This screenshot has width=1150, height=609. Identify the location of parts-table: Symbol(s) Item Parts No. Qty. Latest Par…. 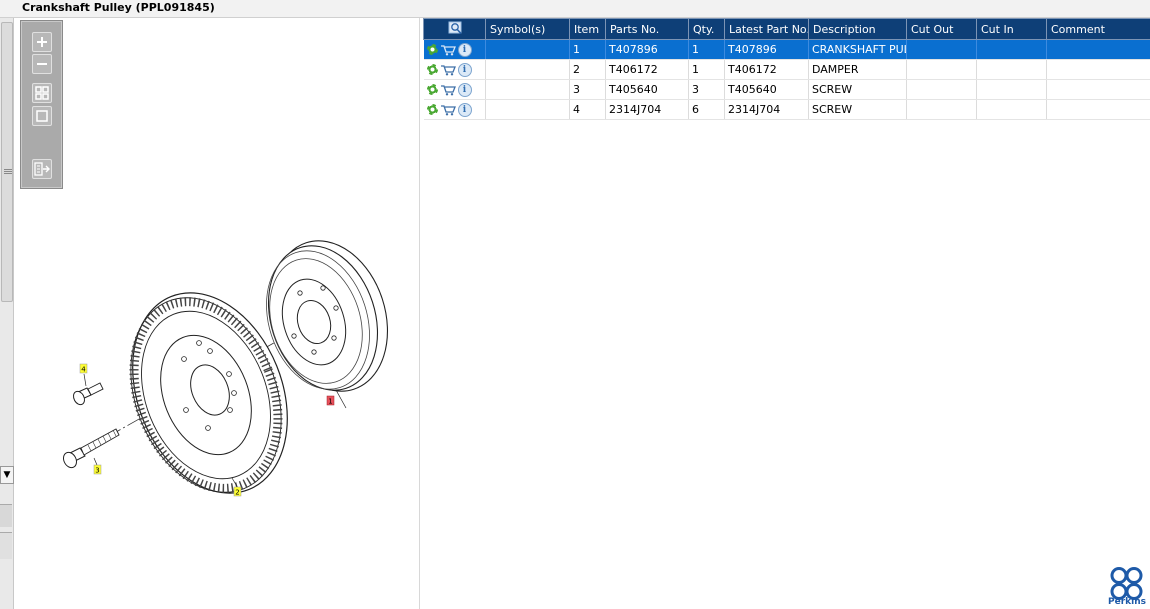
(786, 69).